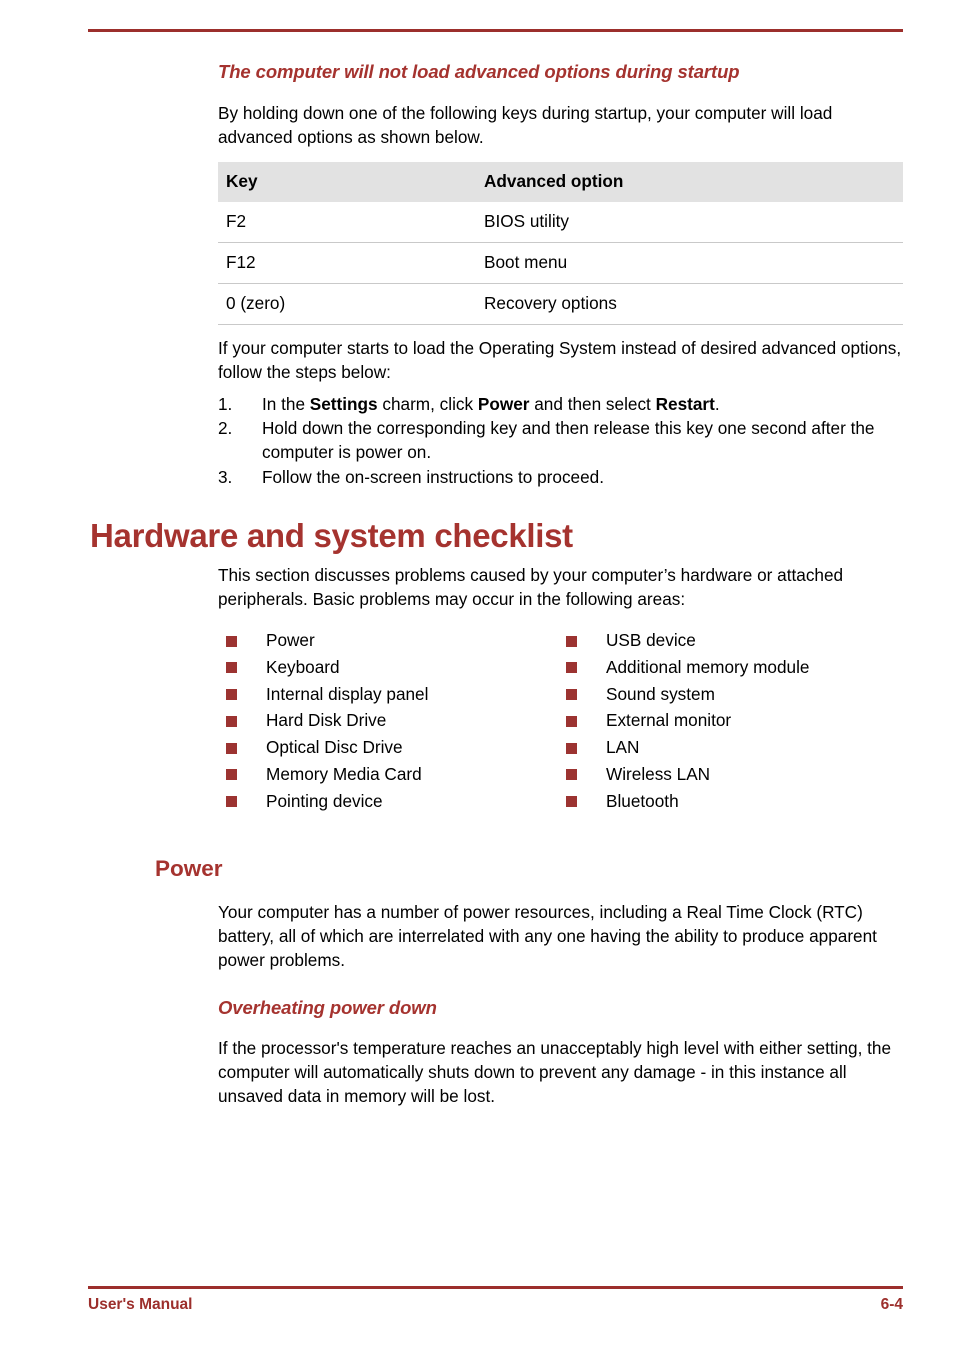  Describe the element at coordinates (327, 1007) in the screenshot. I see `section-heading-overheating: Overheating power down` at that location.